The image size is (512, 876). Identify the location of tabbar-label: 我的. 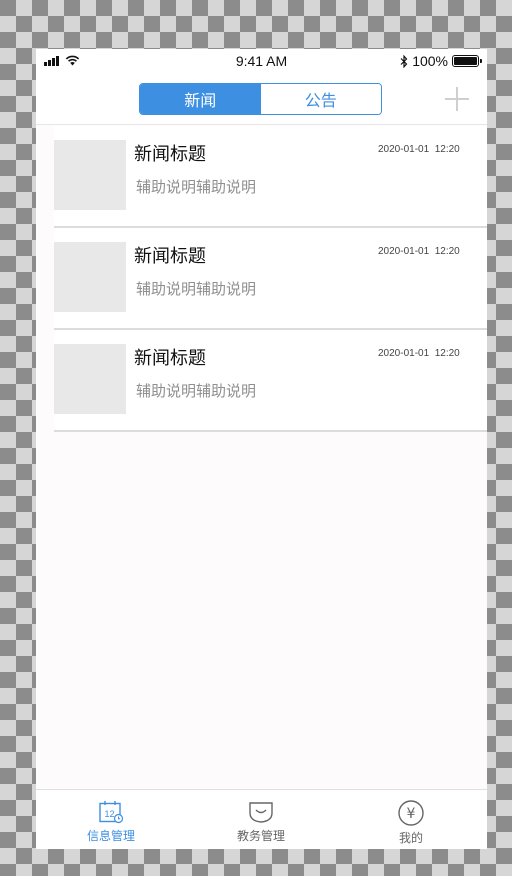
(410, 838).